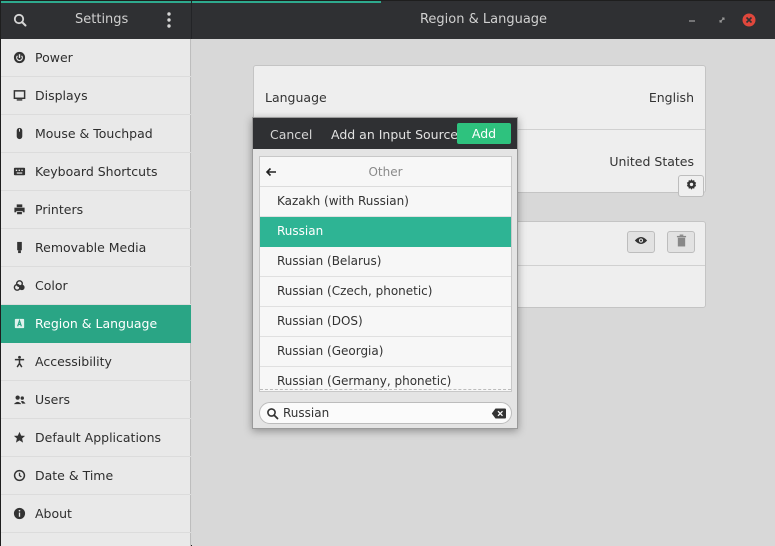  What do you see at coordinates (722, 20) in the screenshot?
I see `maximize-icon` at bounding box center [722, 20].